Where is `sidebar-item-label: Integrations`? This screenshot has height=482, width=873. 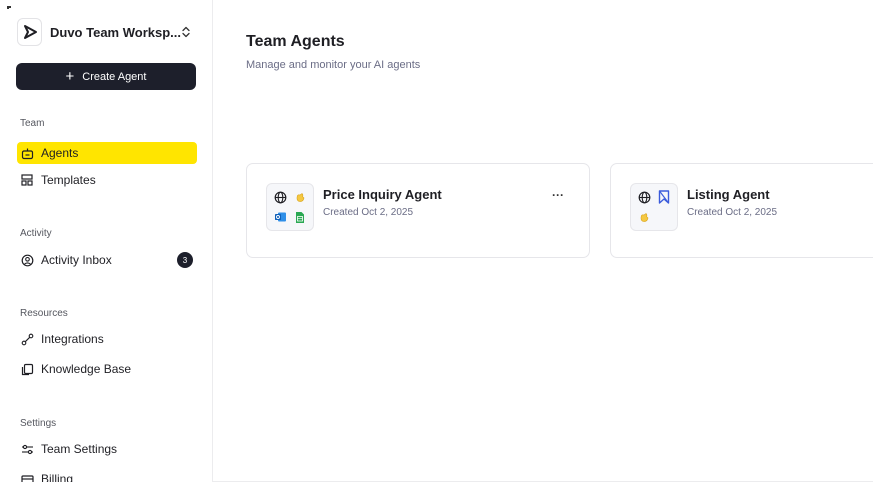
sidebar-item-label: Integrations is located at coordinates (72, 339).